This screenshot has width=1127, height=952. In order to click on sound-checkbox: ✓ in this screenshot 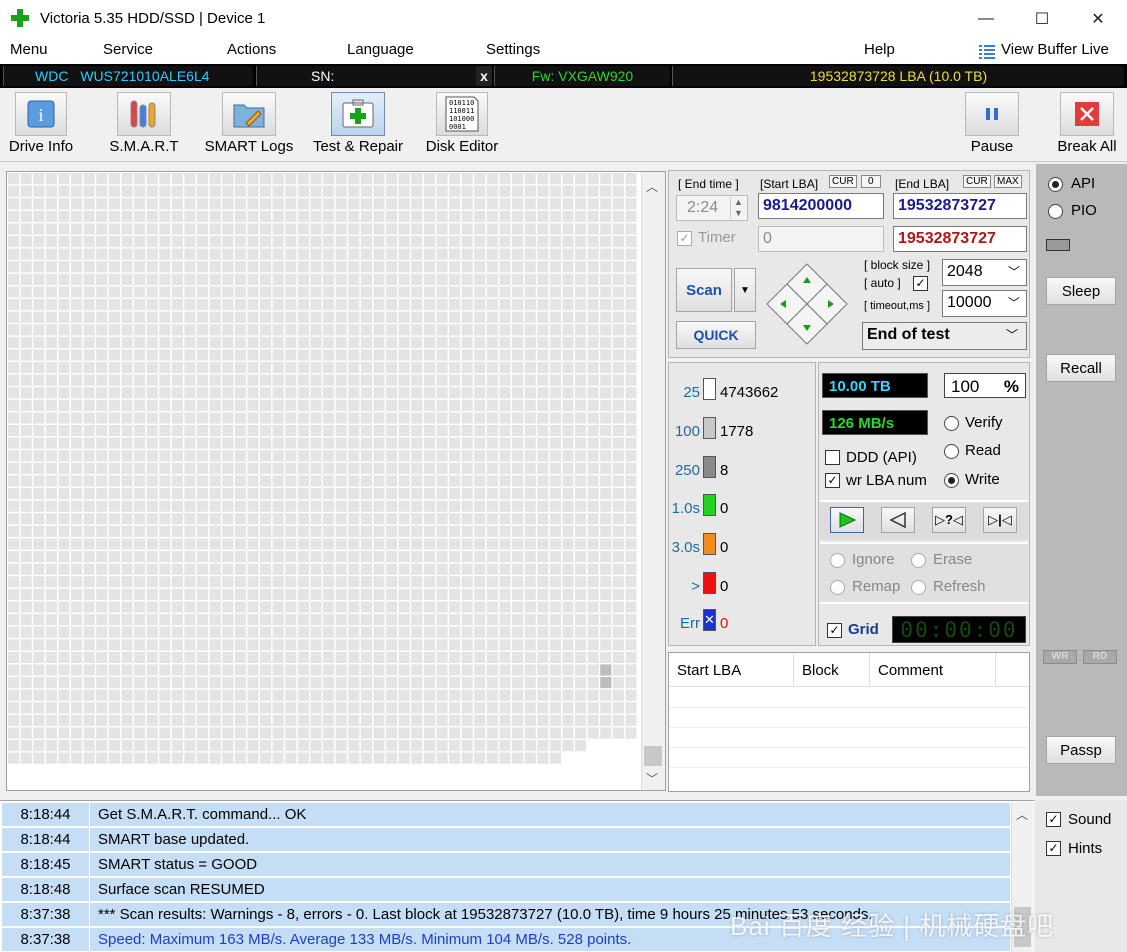, I will do `click(1053, 819)`.